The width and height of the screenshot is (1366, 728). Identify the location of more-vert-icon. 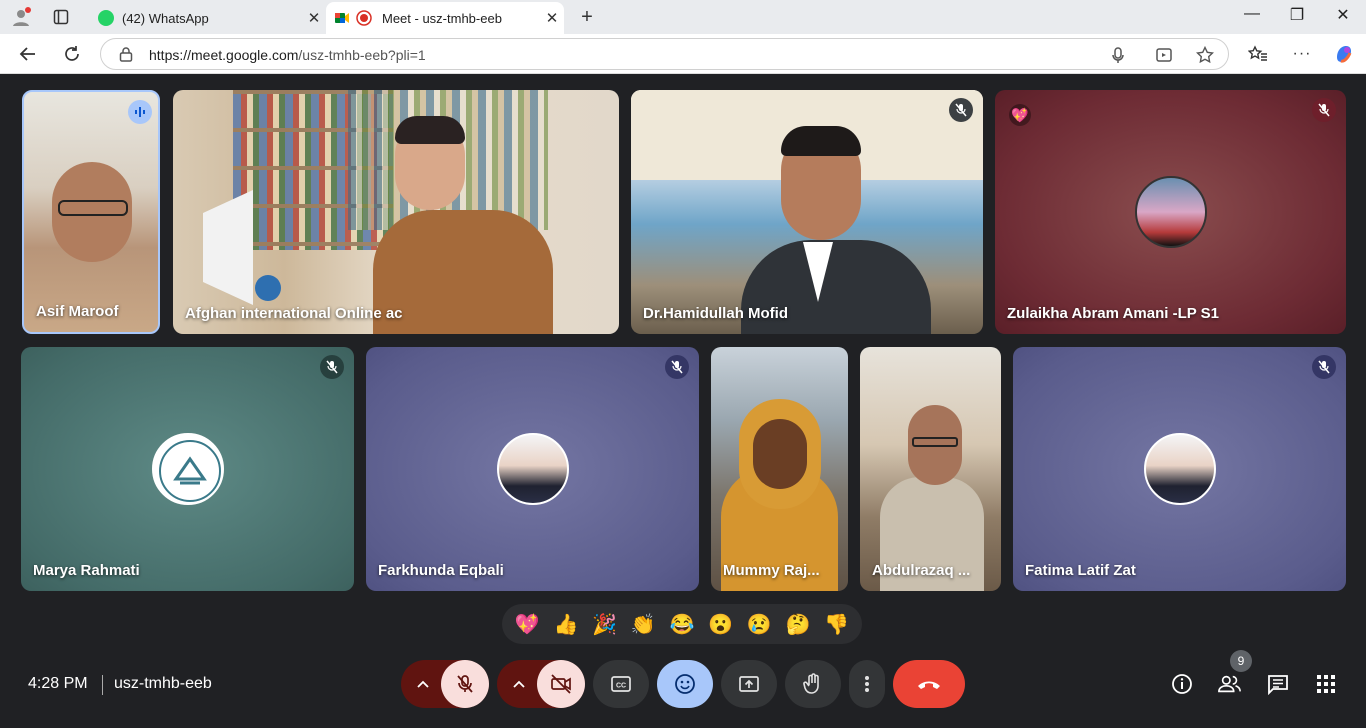
(867, 684).